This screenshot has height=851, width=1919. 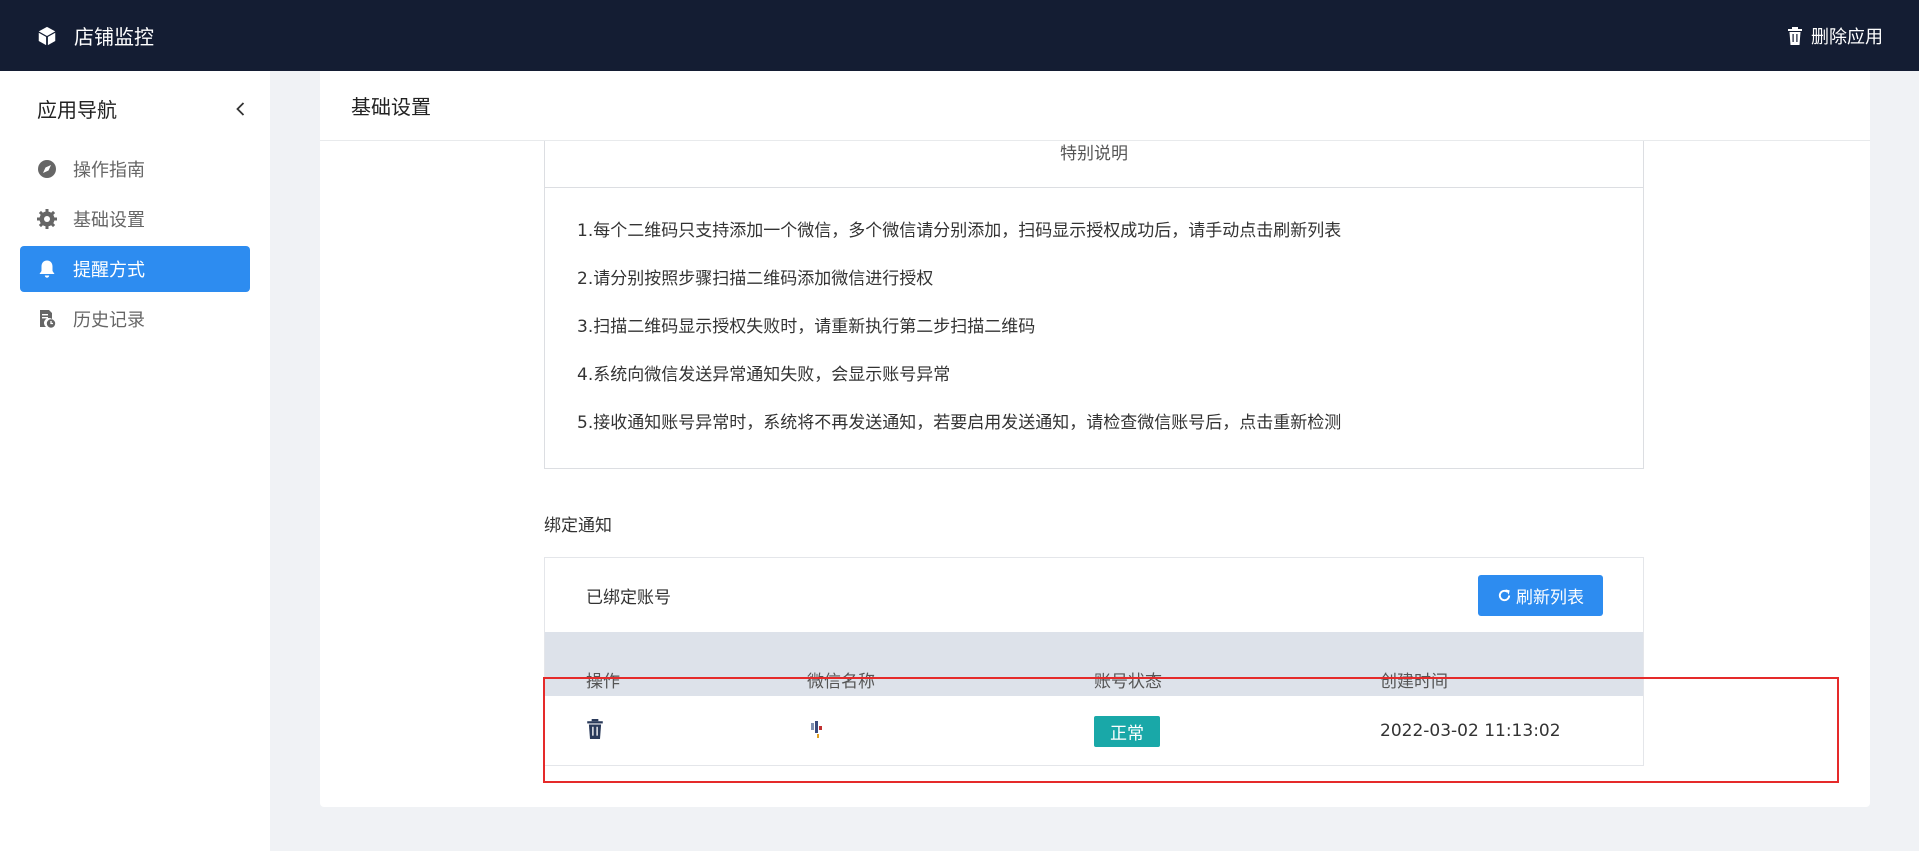 I want to click on row-status-cell: 正常, so click(x=1237, y=731).